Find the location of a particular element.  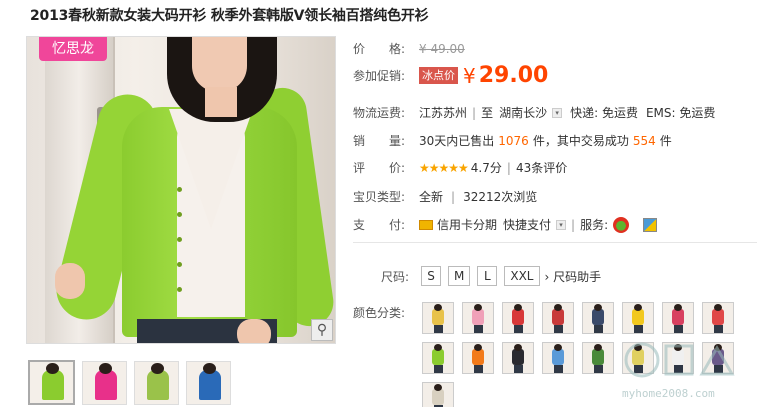

ship-to-prefix: 至 is located at coordinates (487, 113).